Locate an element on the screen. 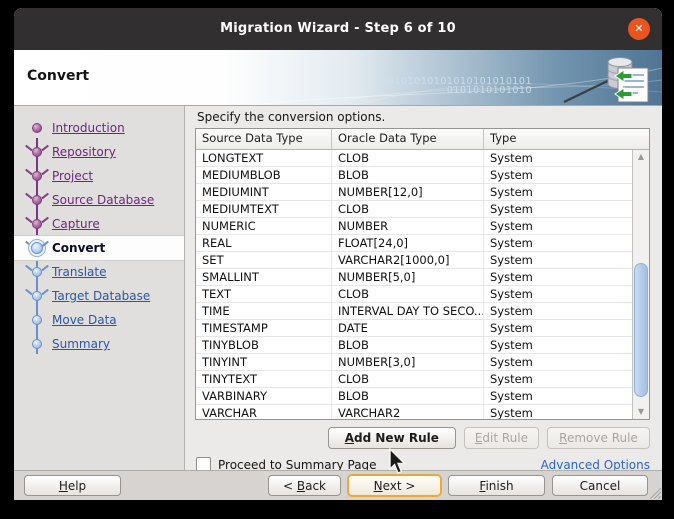  table-row: MEDIUMINT NUMBER[12,0] System is located at coordinates (414, 192).